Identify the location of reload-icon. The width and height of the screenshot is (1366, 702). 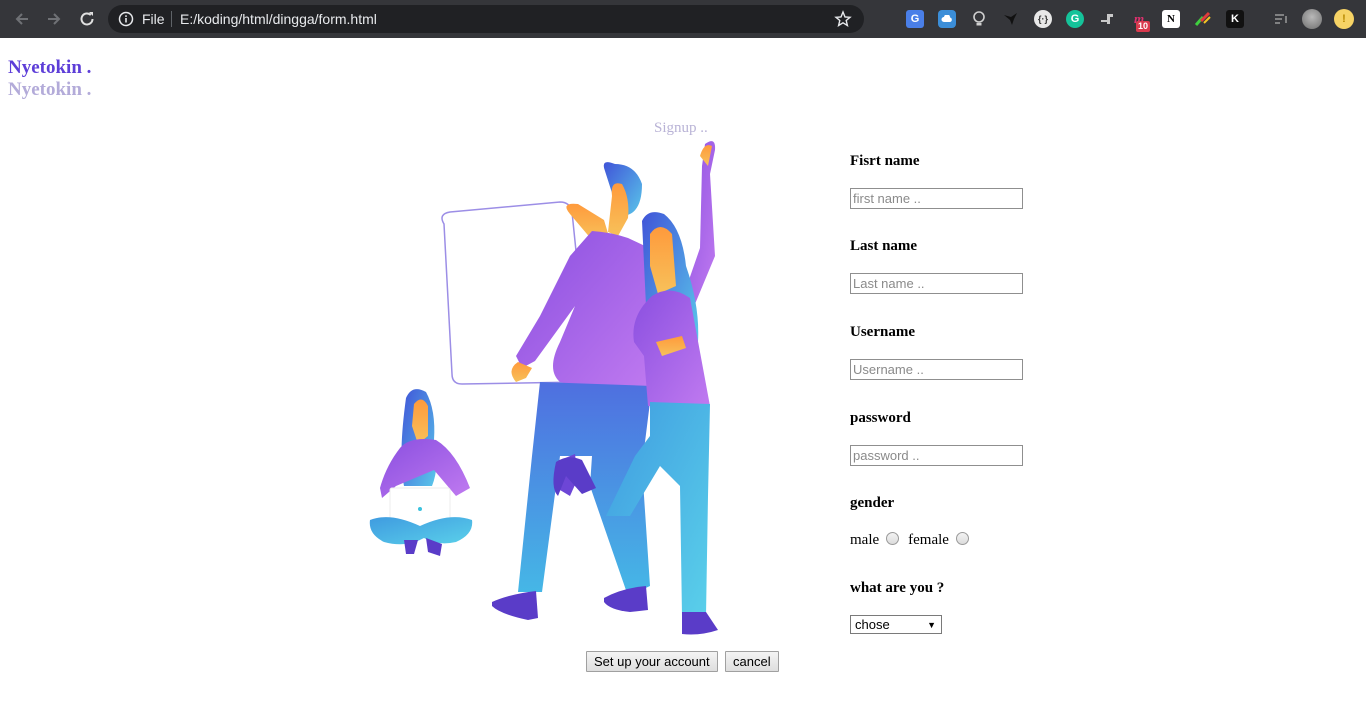
(87, 19).